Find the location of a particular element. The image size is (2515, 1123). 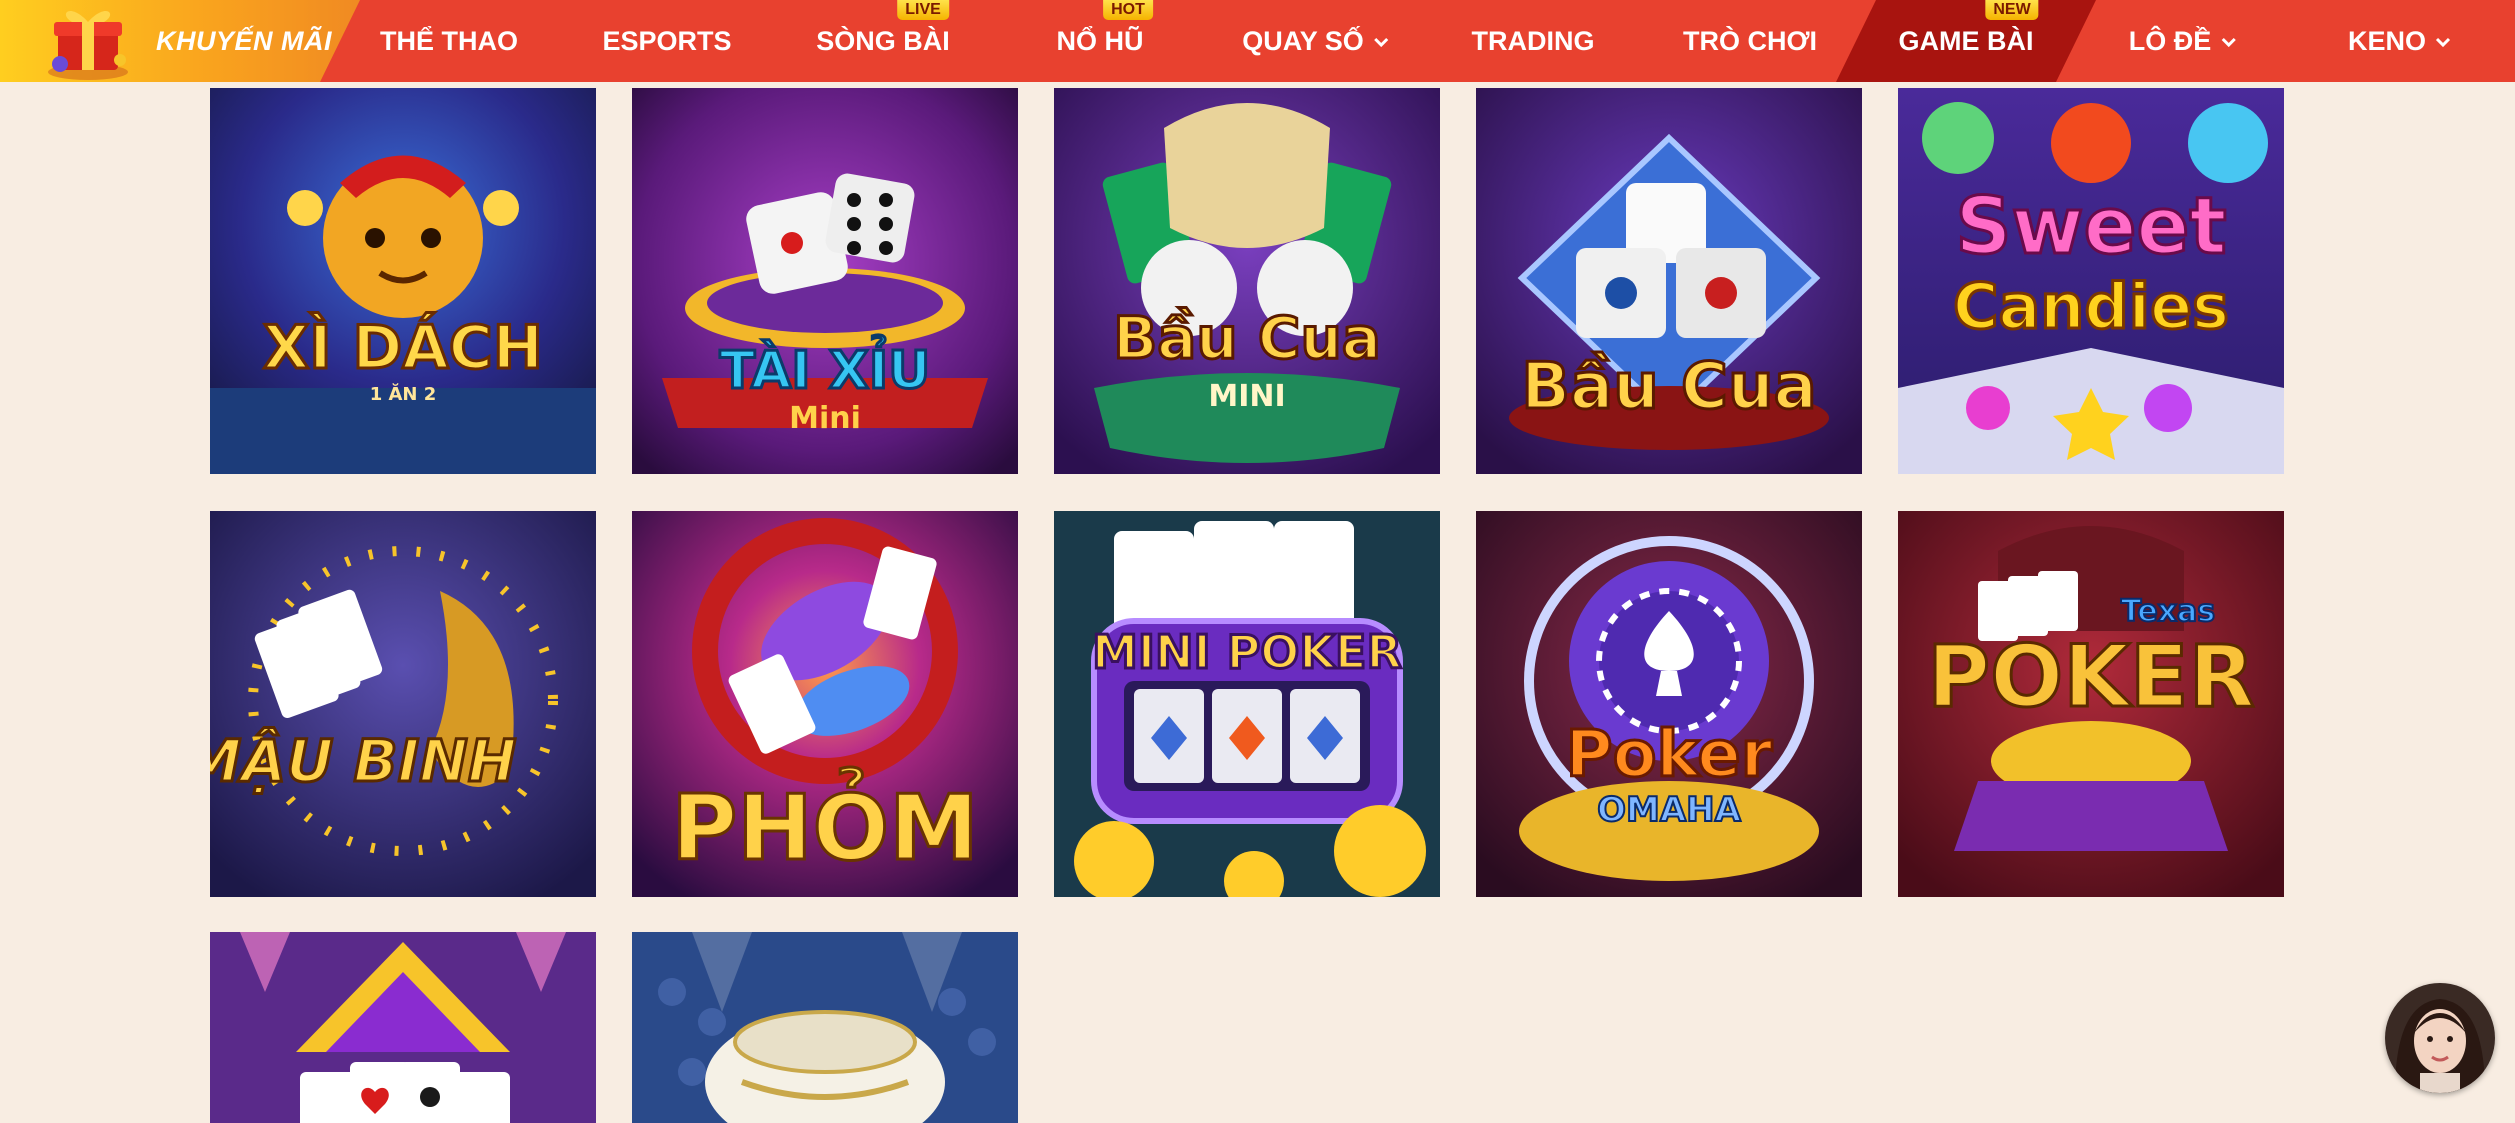

texas-poker-artwork: POKER Texas is located at coordinates (2091, 704).